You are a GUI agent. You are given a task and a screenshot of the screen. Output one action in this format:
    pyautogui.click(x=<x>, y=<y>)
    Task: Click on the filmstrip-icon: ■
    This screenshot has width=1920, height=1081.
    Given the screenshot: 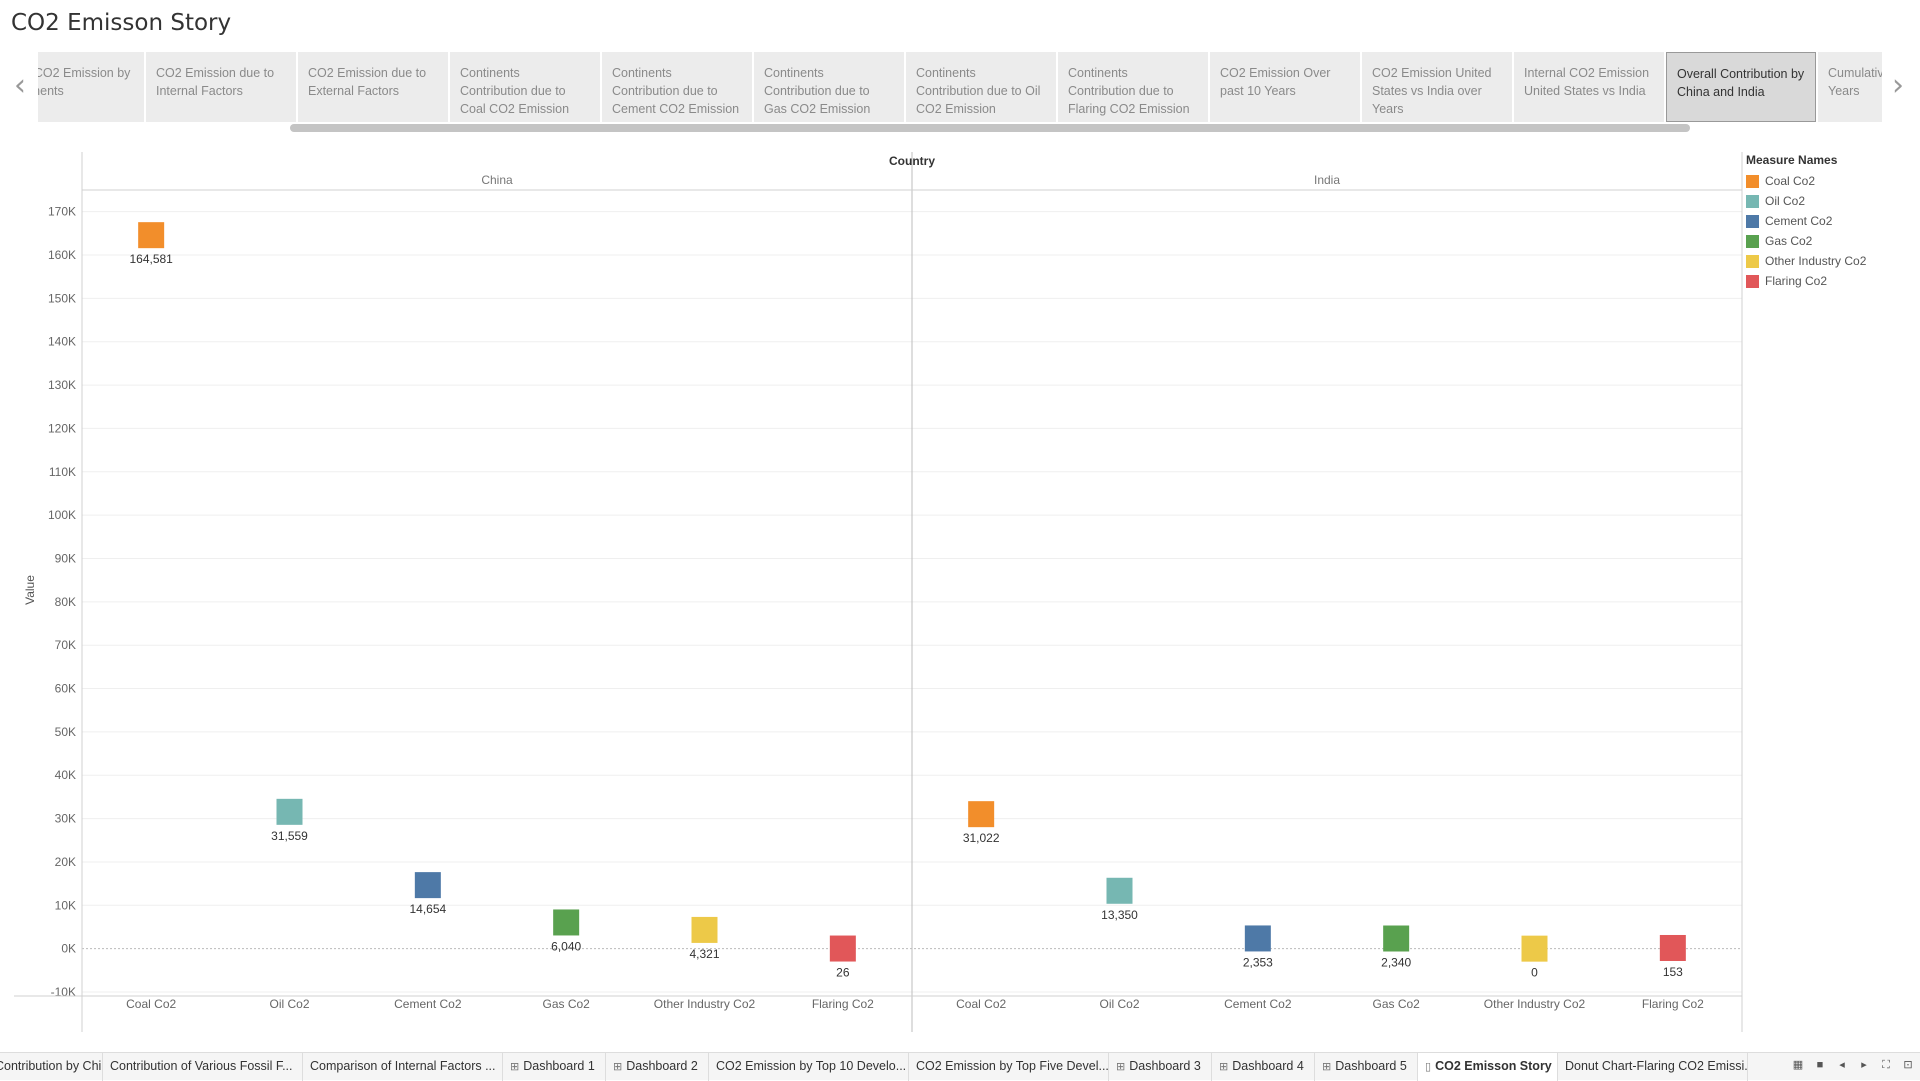 What is the action you would take?
    pyautogui.click(x=1820, y=1065)
    